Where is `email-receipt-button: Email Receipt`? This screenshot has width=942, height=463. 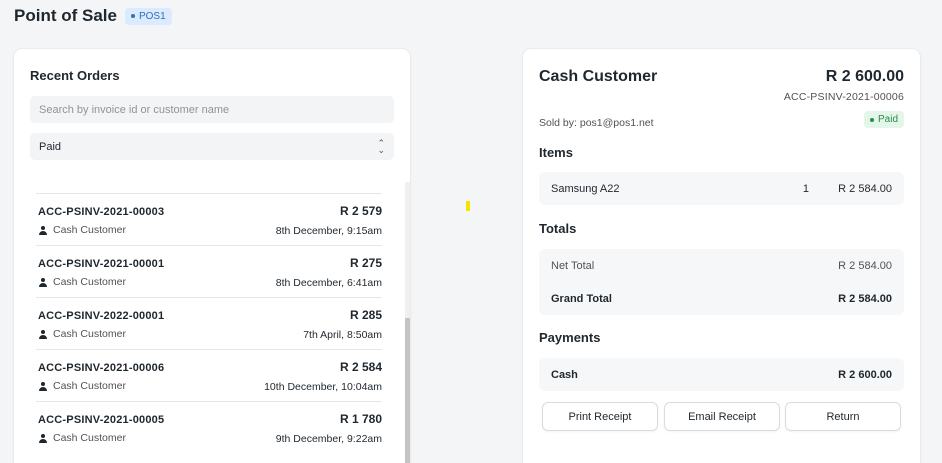 email-receipt-button: Email Receipt is located at coordinates (722, 416).